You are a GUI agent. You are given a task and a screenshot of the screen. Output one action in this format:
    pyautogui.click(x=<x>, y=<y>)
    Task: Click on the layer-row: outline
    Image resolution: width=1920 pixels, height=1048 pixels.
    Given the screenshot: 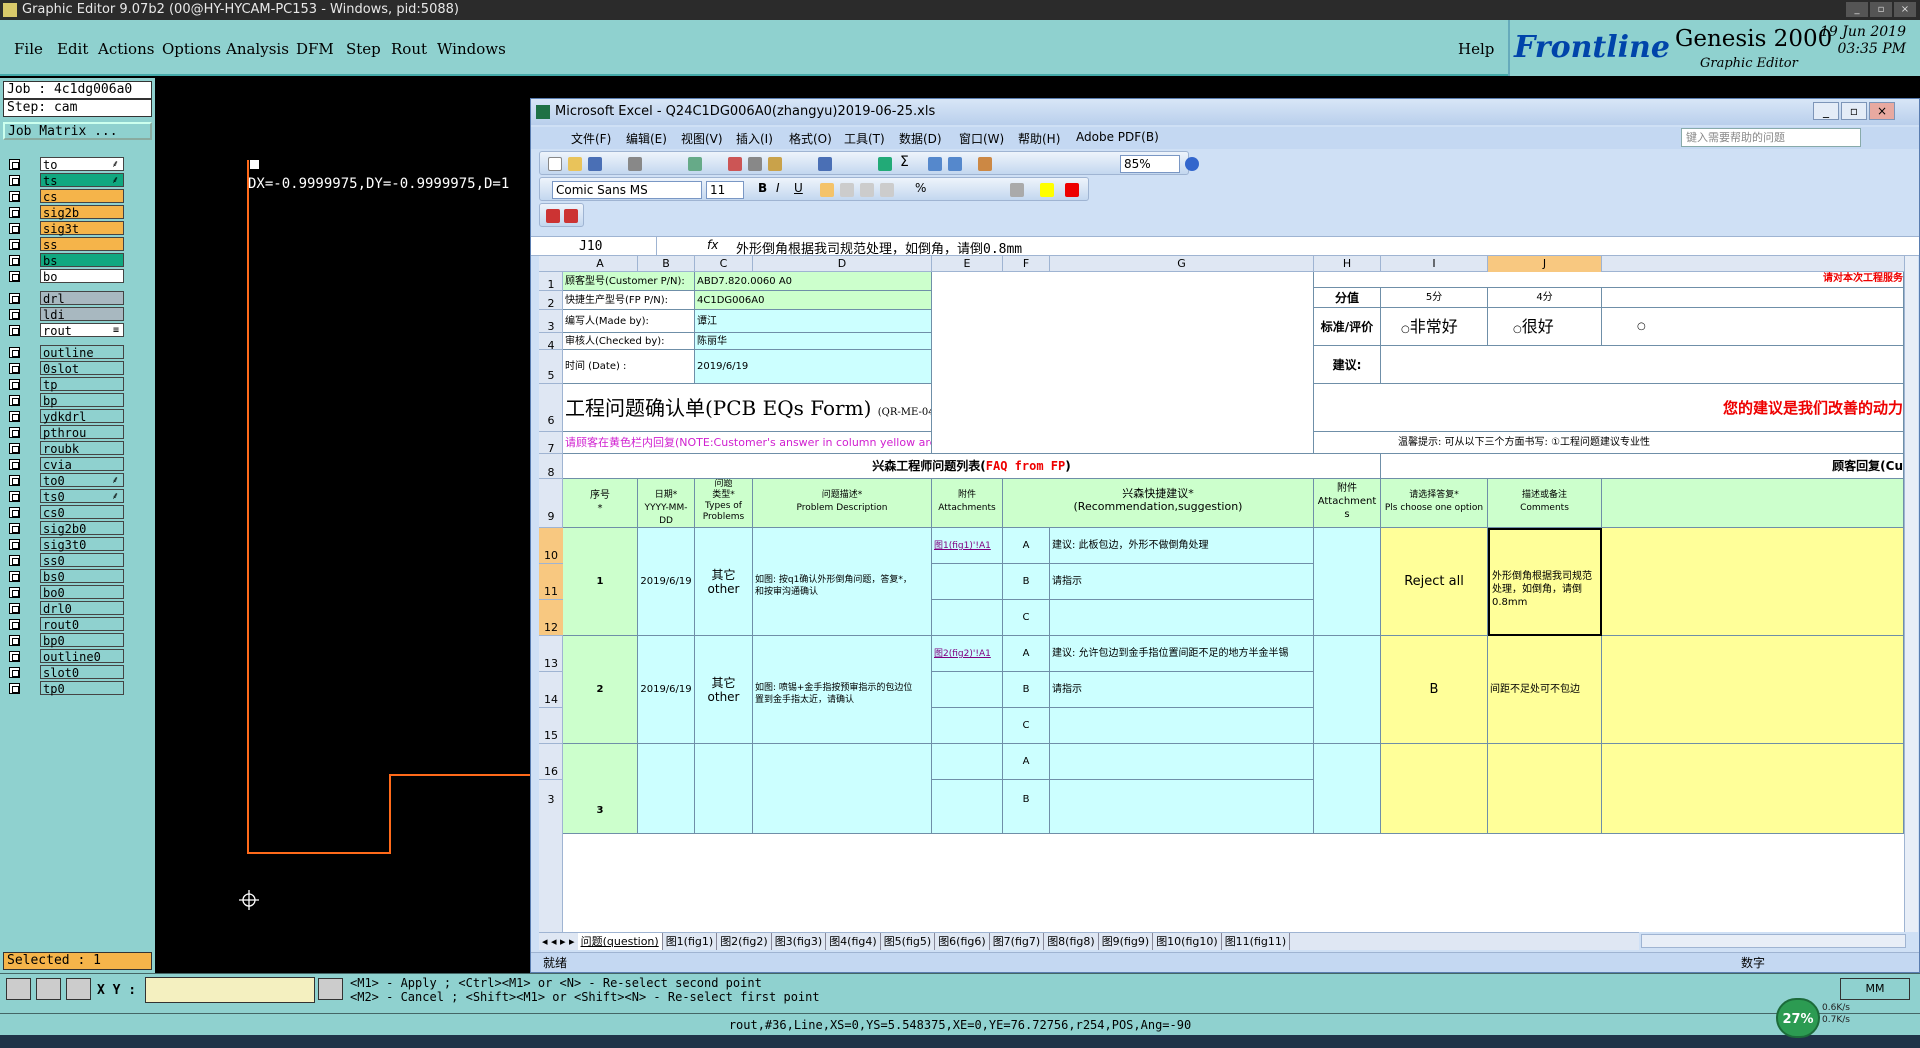 What is the action you would take?
    pyautogui.click(x=65, y=352)
    